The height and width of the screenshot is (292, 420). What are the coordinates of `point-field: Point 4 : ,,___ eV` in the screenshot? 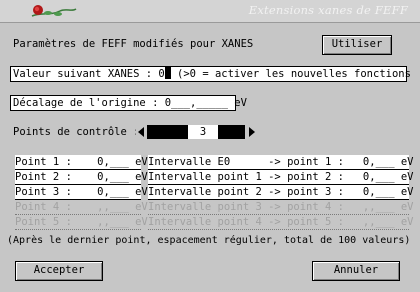 It's located at (81, 207).